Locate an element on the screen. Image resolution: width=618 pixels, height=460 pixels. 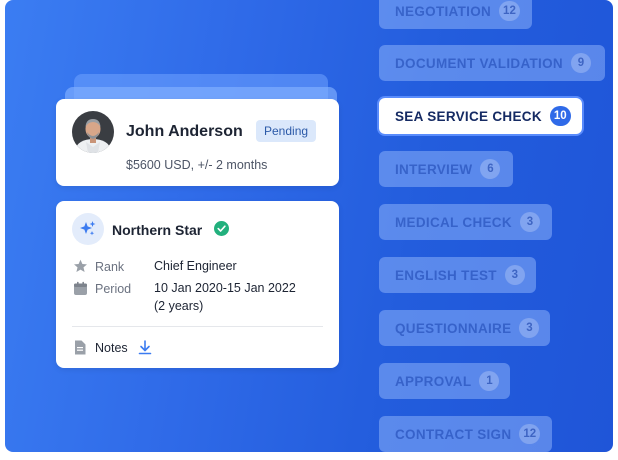
stage-approval: APPROVAL 1 is located at coordinates (444, 381).